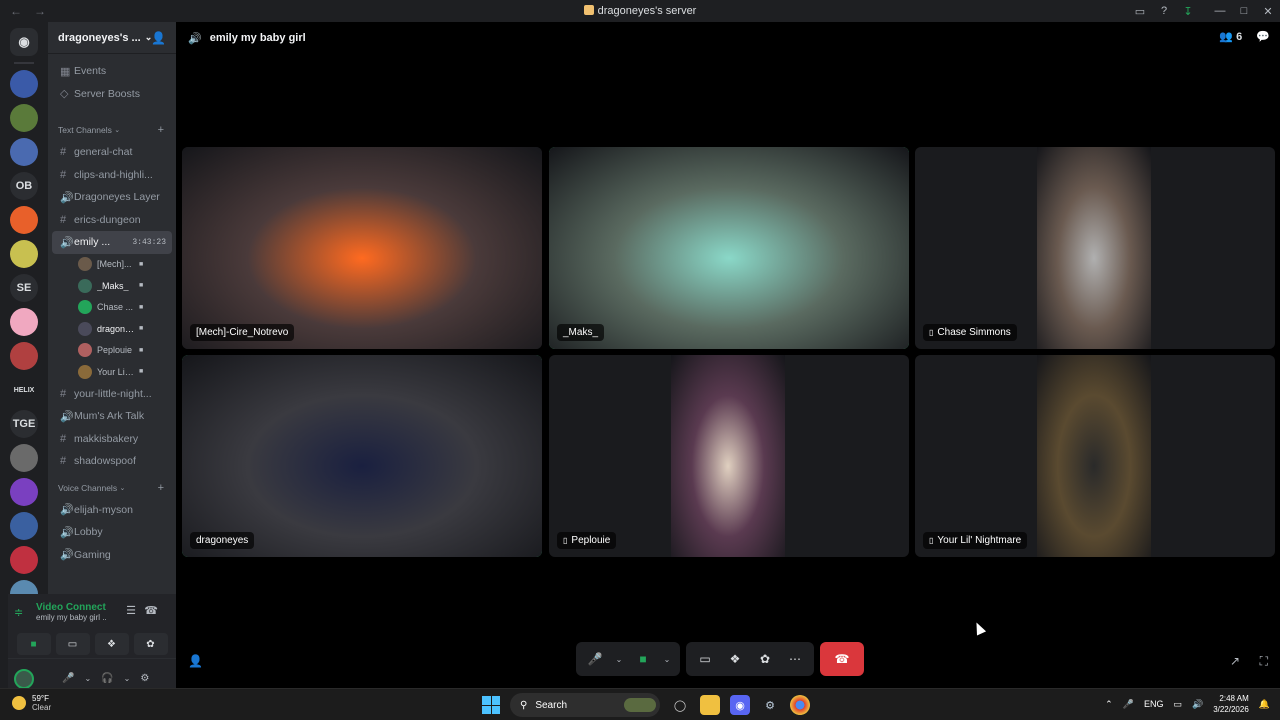  I want to click on weather-widget: 59°F Clear, so click(31, 703).